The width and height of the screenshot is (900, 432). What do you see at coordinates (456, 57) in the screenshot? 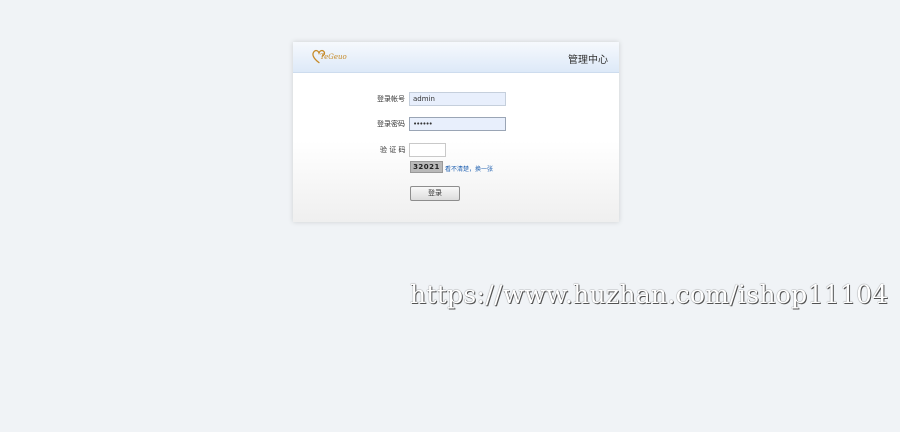
I see `panel-header: TeGeuo 管理中心` at bounding box center [456, 57].